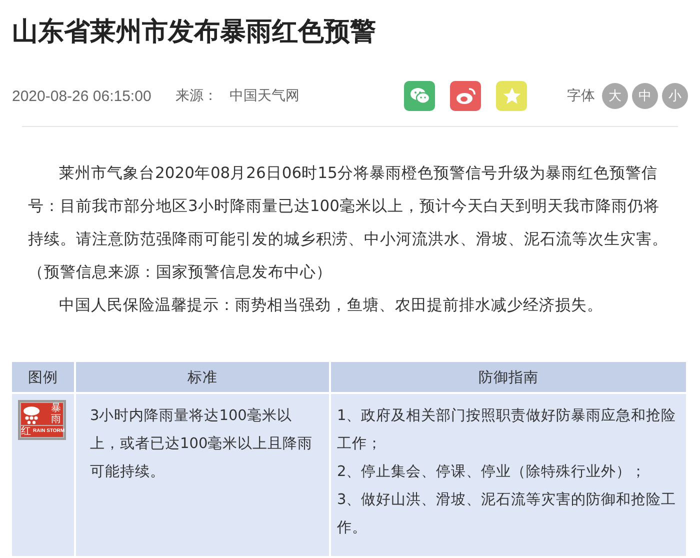 This screenshot has height=558, width=700. Describe the element at coordinates (202, 377) in the screenshot. I see `column-header: 标准` at that location.